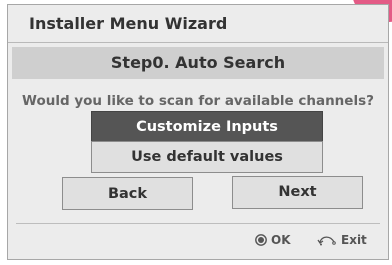 The width and height of the screenshot is (392, 265). Describe the element at coordinates (327, 240) in the screenshot. I see `back-arrow-icon` at that location.